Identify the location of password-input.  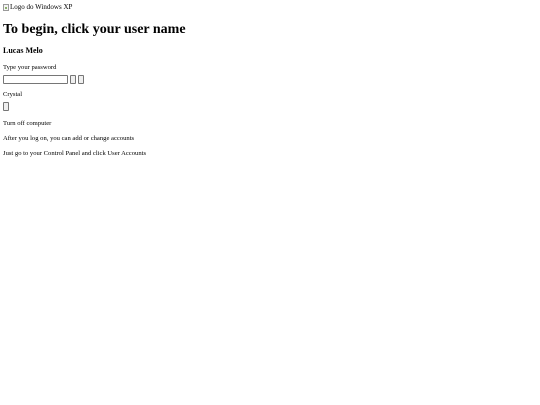
(35, 79).